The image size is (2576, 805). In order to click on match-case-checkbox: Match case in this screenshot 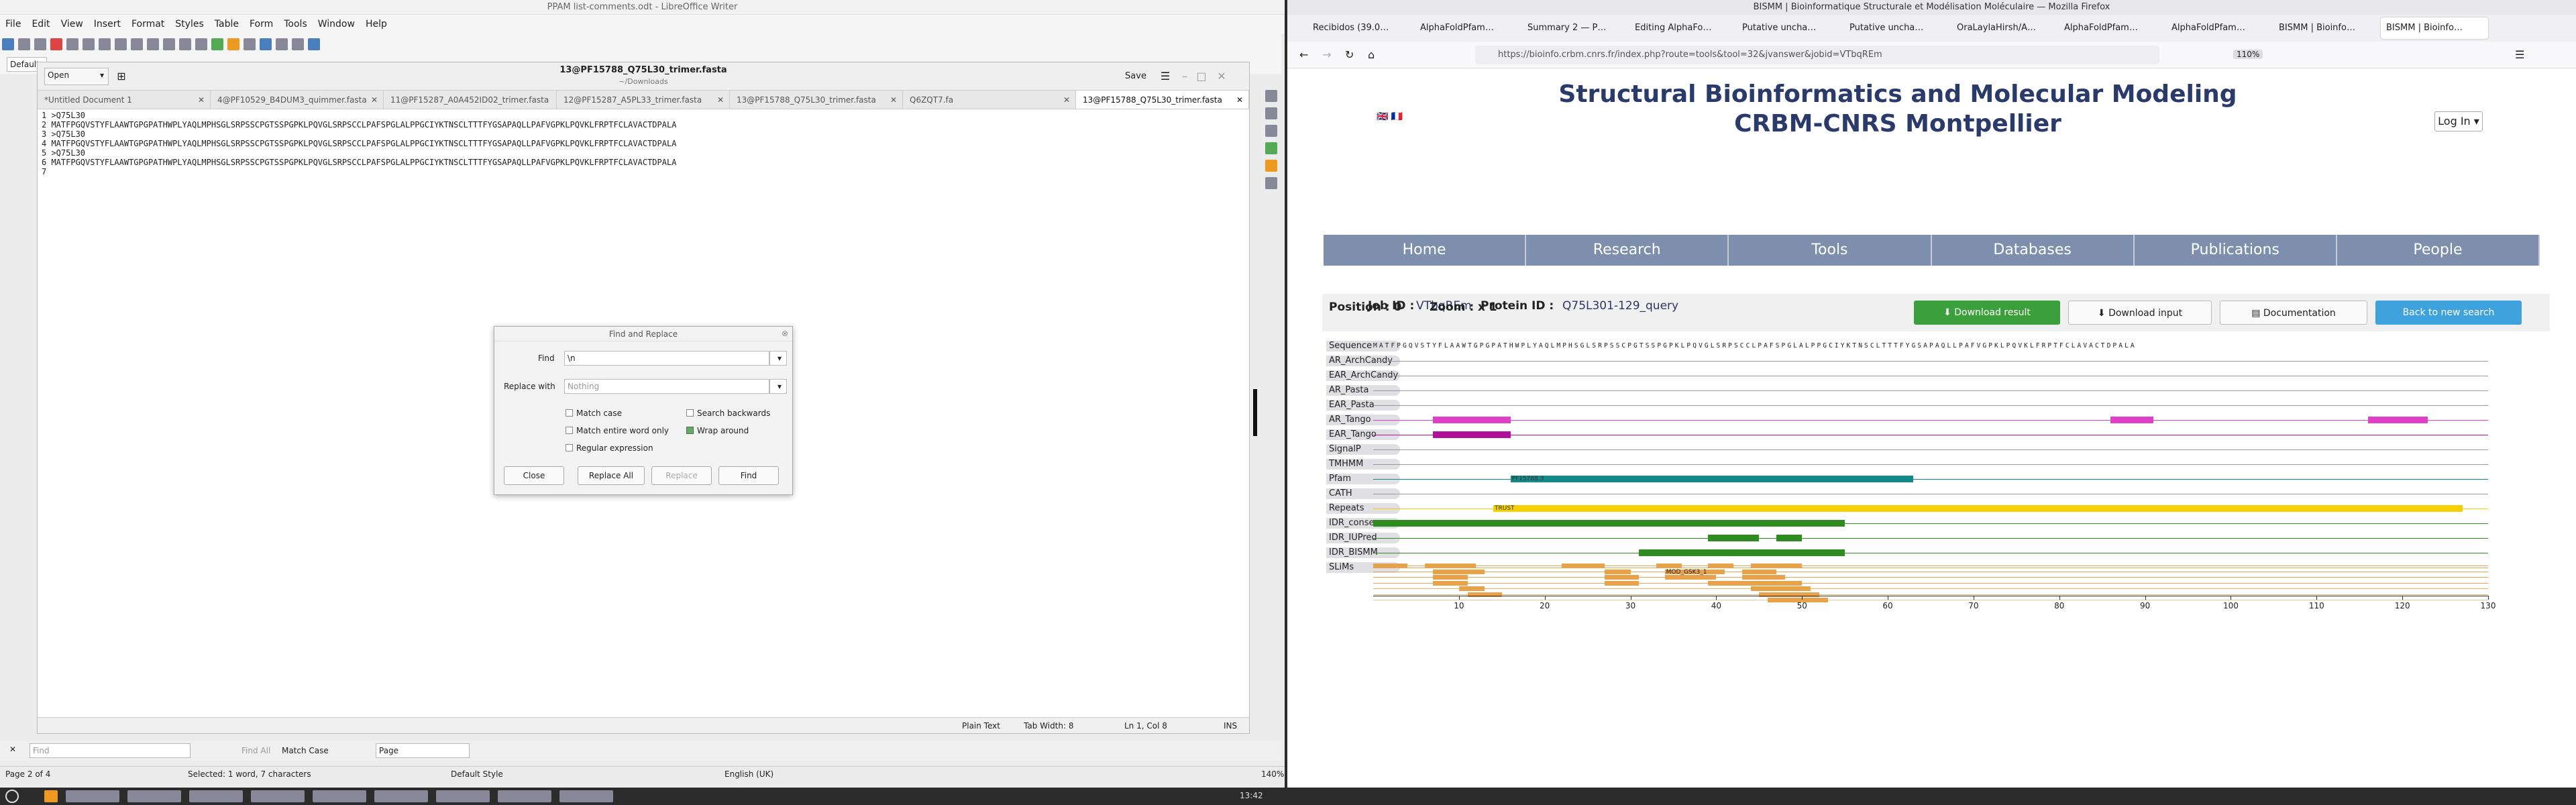, I will do `click(594, 413)`.